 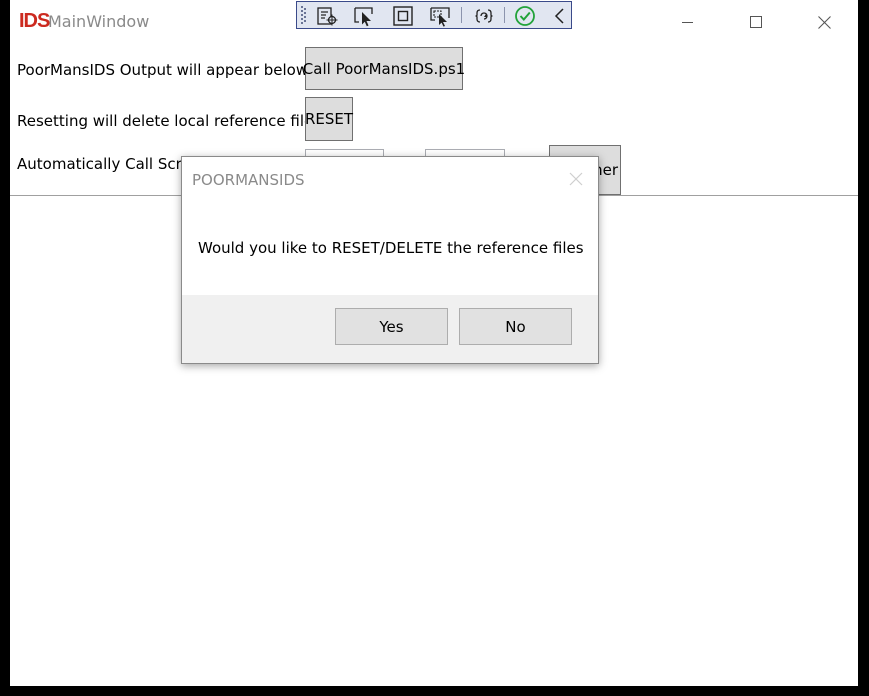 What do you see at coordinates (329, 119) in the screenshot?
I see `reset-button: RESET` at bounding box center [329, 119].